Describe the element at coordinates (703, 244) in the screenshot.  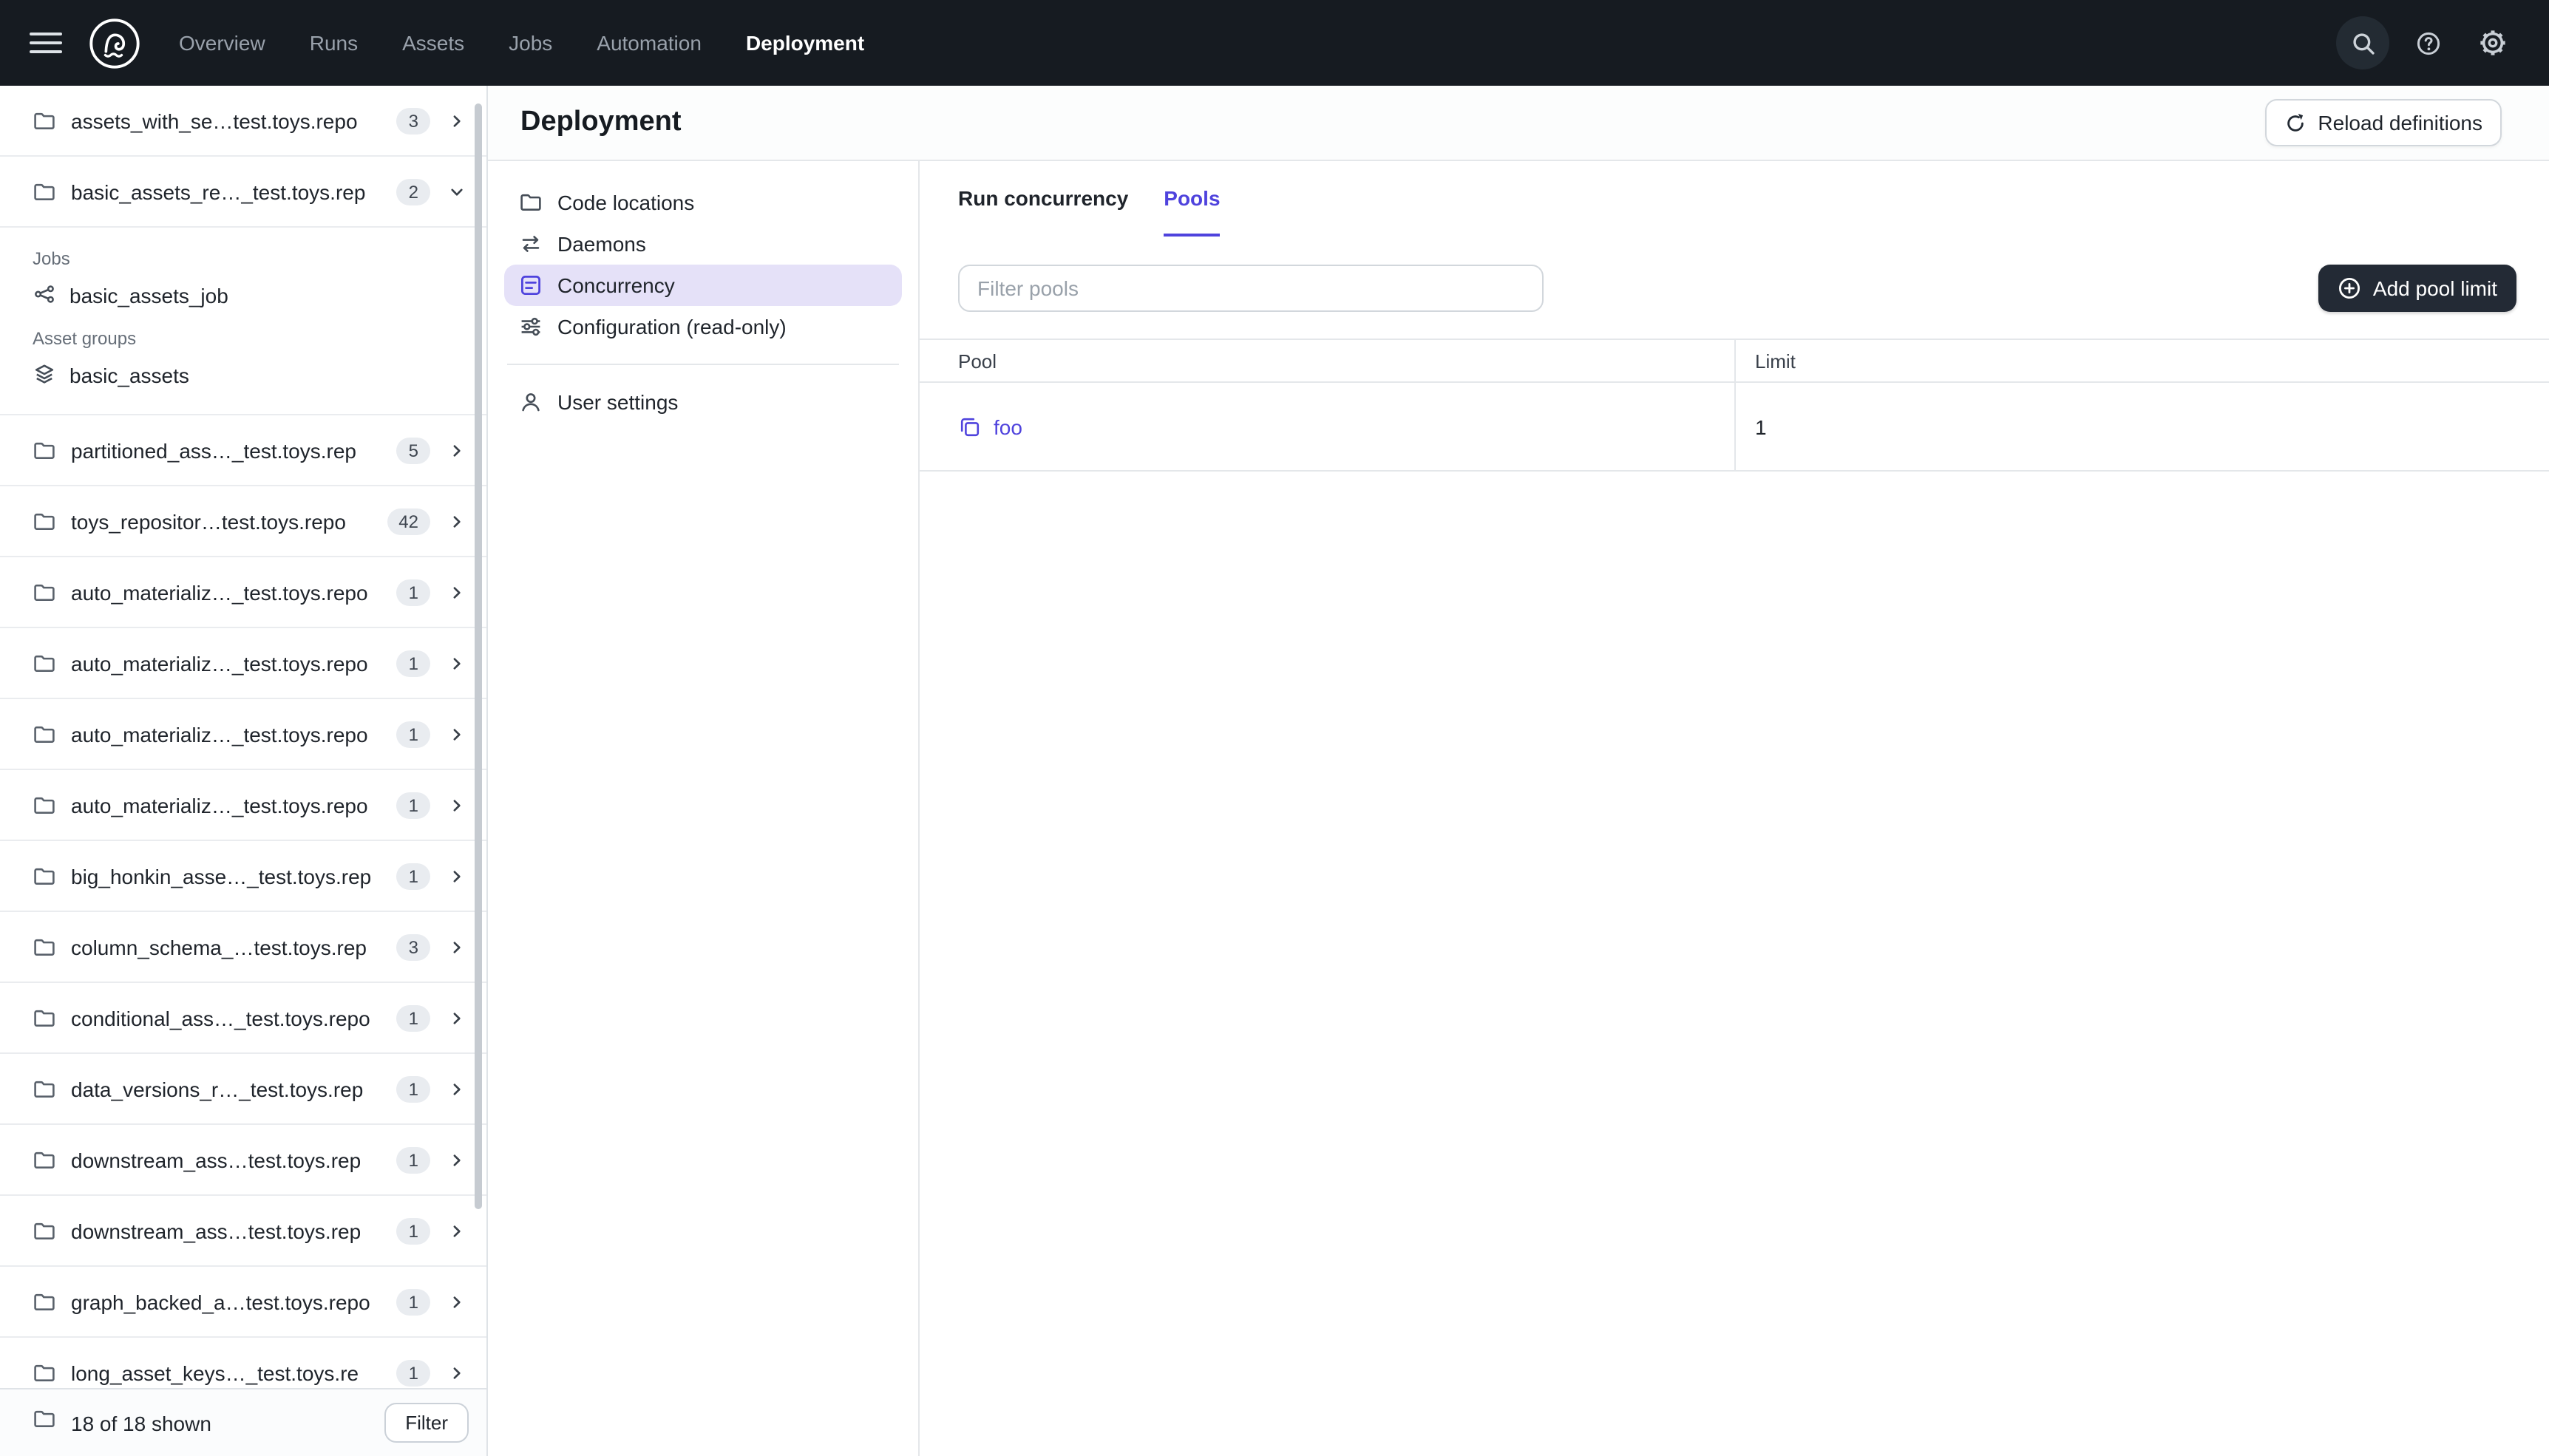
I see `nav-item-daemons: Daemons` at that location.